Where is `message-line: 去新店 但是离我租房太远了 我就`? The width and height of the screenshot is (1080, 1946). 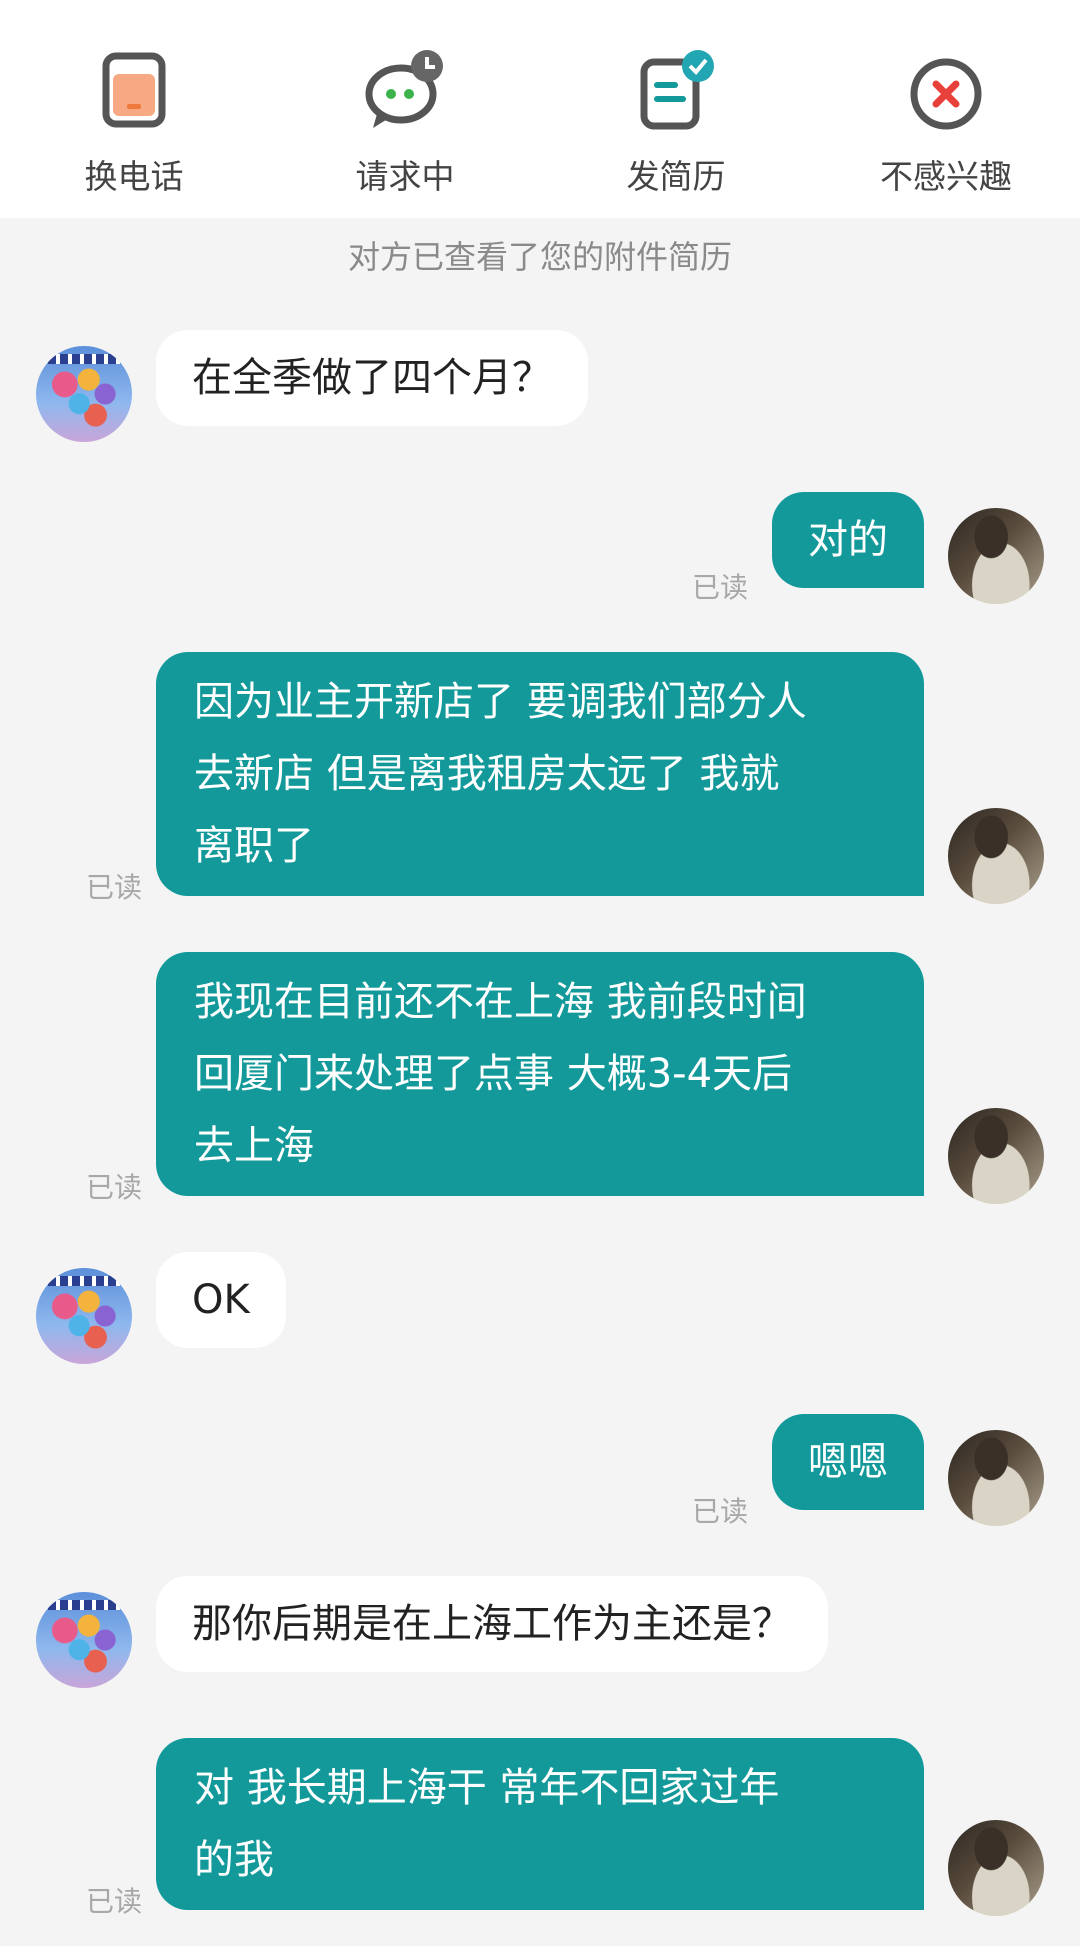
message-line: 去新店 但是离我租房太远了 我就 is located at coordinates (487, 774).